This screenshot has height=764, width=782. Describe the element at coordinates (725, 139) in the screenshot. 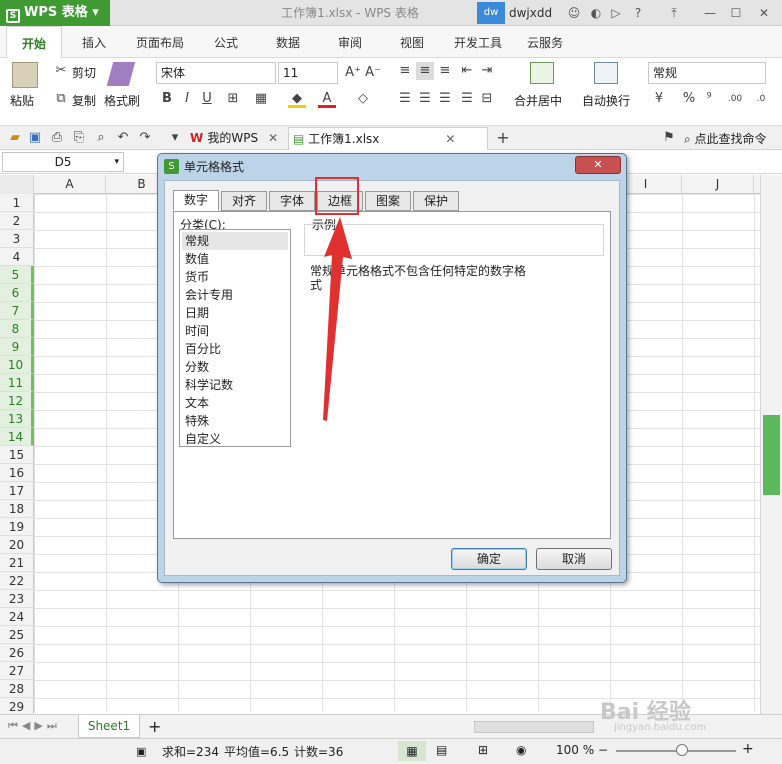

I see `command-search: ⌕ 点此查找命令` at that location.